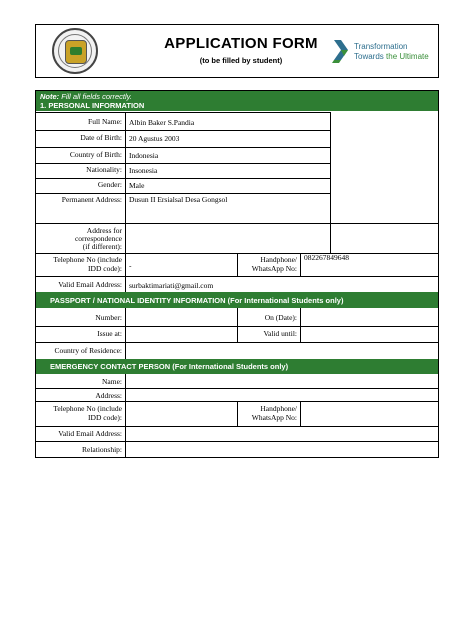  What do you see at coordinates (109, 184) in the screenshot?
I see `gender-label: Gender:` at bounding box center [109, 184].